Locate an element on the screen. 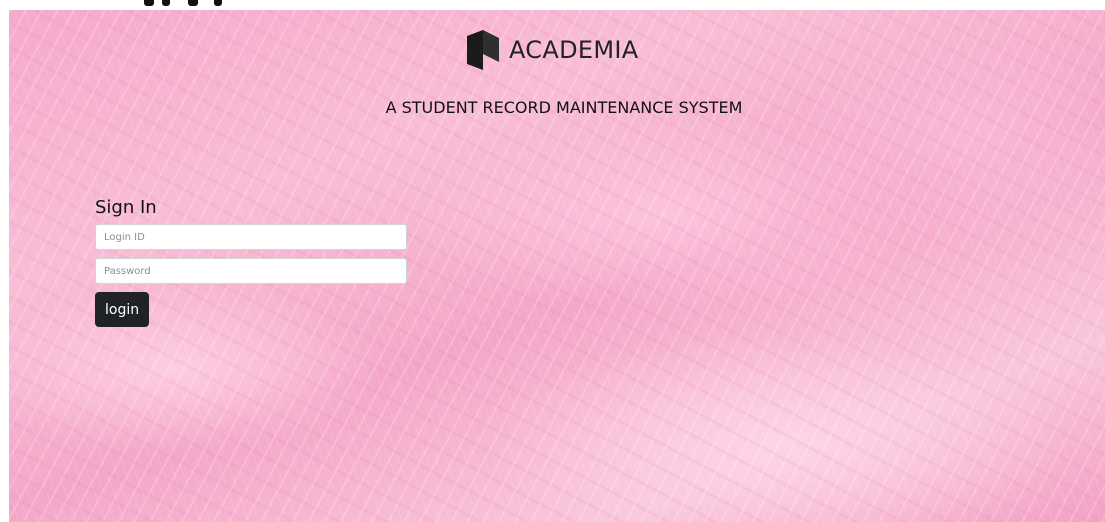  password-input is located at coordinates (251, 271).